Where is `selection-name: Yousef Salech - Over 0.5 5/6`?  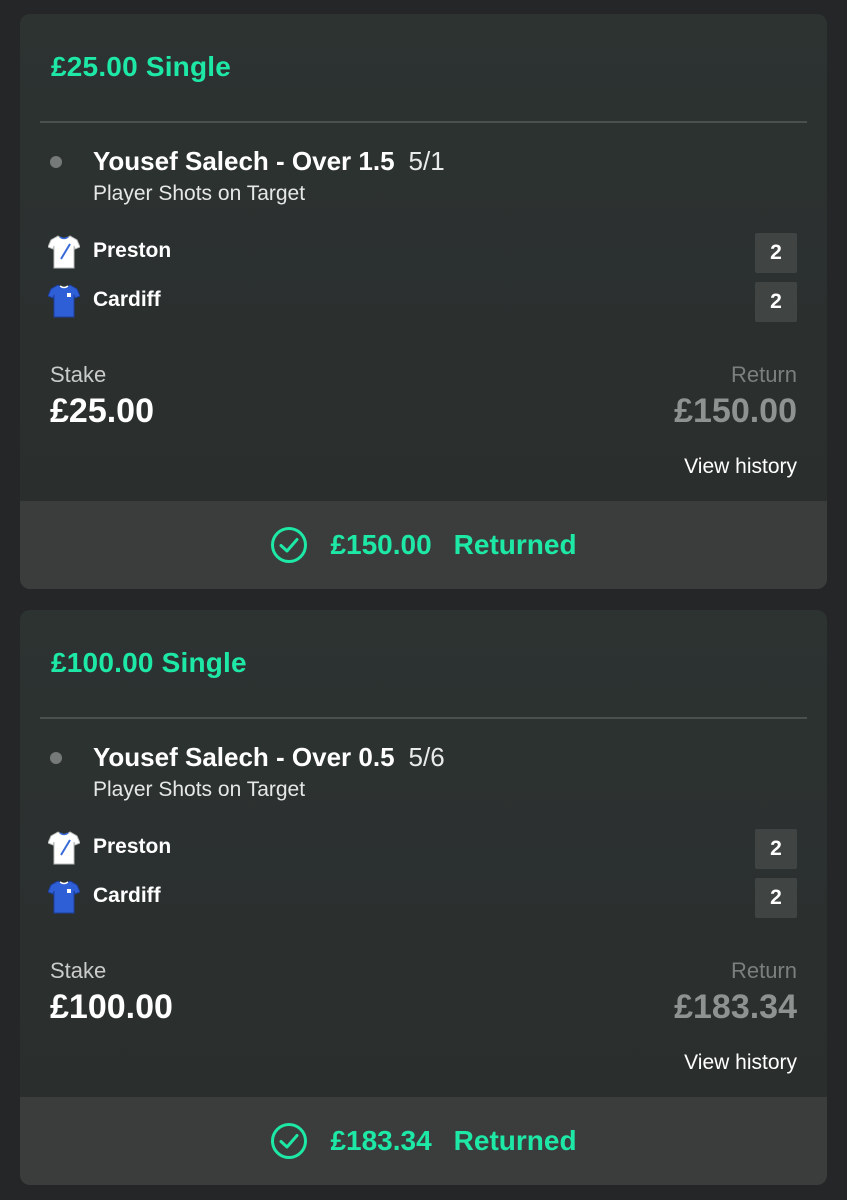 selection-name: Yousef Salech - Over 0.5 5/6 is located at coordinates (269, 757).